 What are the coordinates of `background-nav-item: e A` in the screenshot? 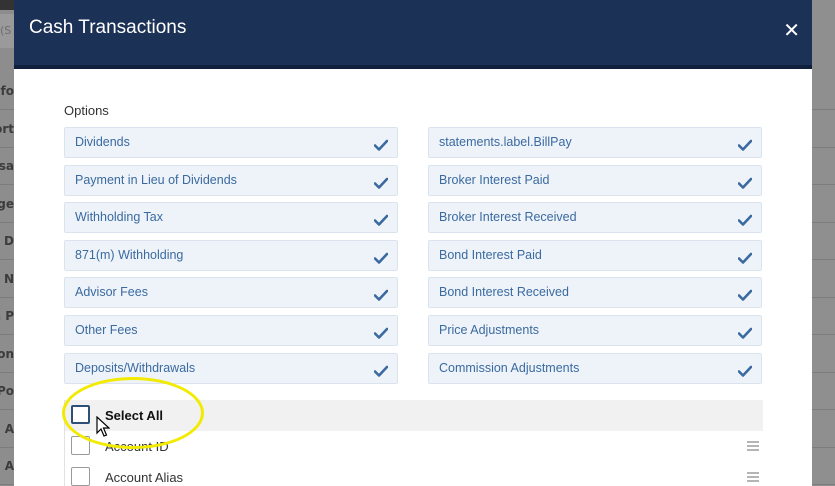 It's located at (7, 429).